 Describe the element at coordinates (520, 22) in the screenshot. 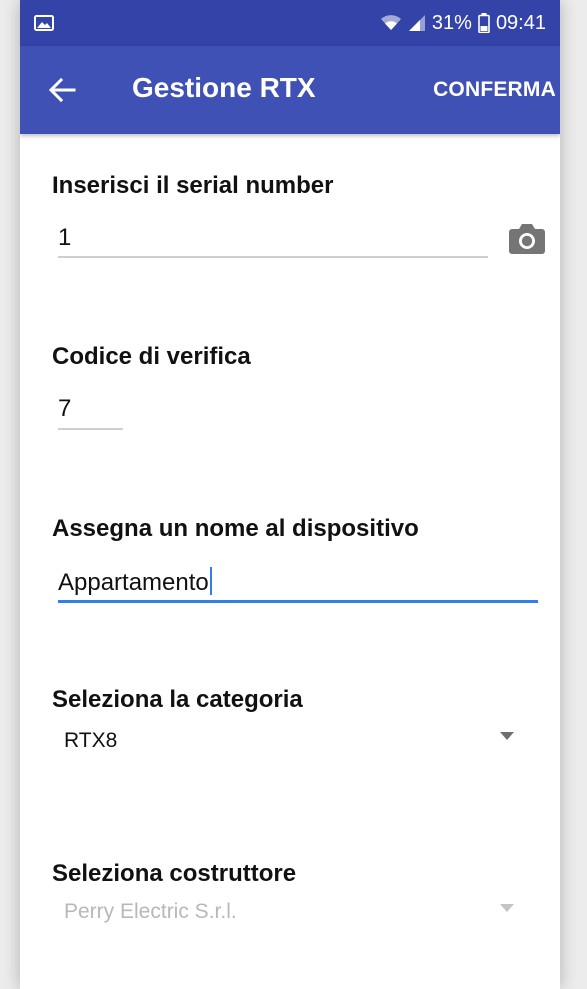

I see `clock: 09:41` at that location.